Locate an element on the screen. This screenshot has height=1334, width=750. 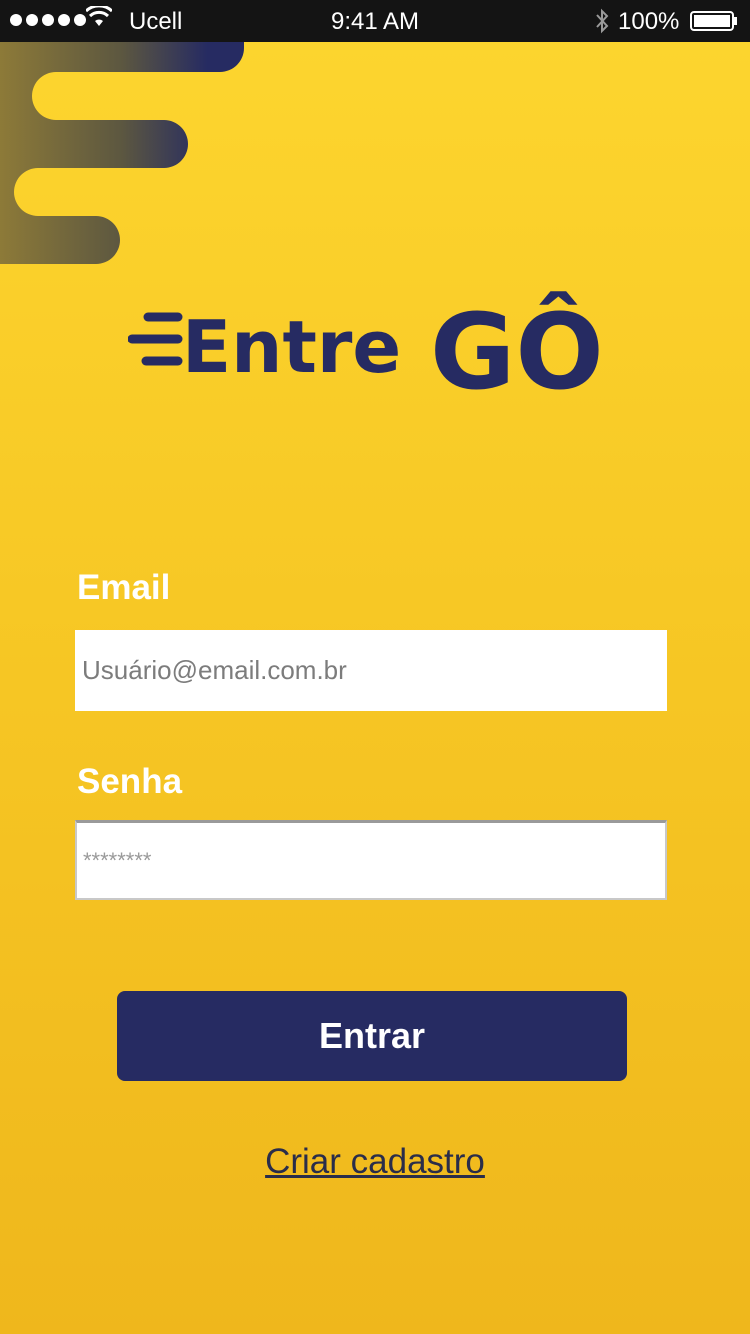
email-label: Email is located at coordinates (124, 587).